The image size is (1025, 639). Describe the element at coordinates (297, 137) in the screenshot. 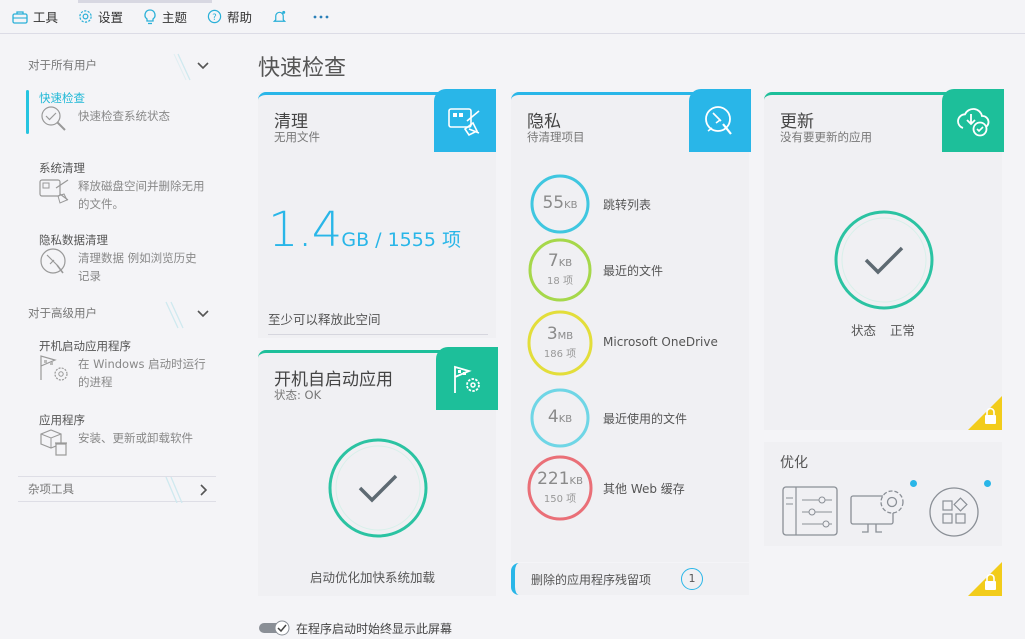

I see `clean-card-subtitle: 无用文件` at that location.